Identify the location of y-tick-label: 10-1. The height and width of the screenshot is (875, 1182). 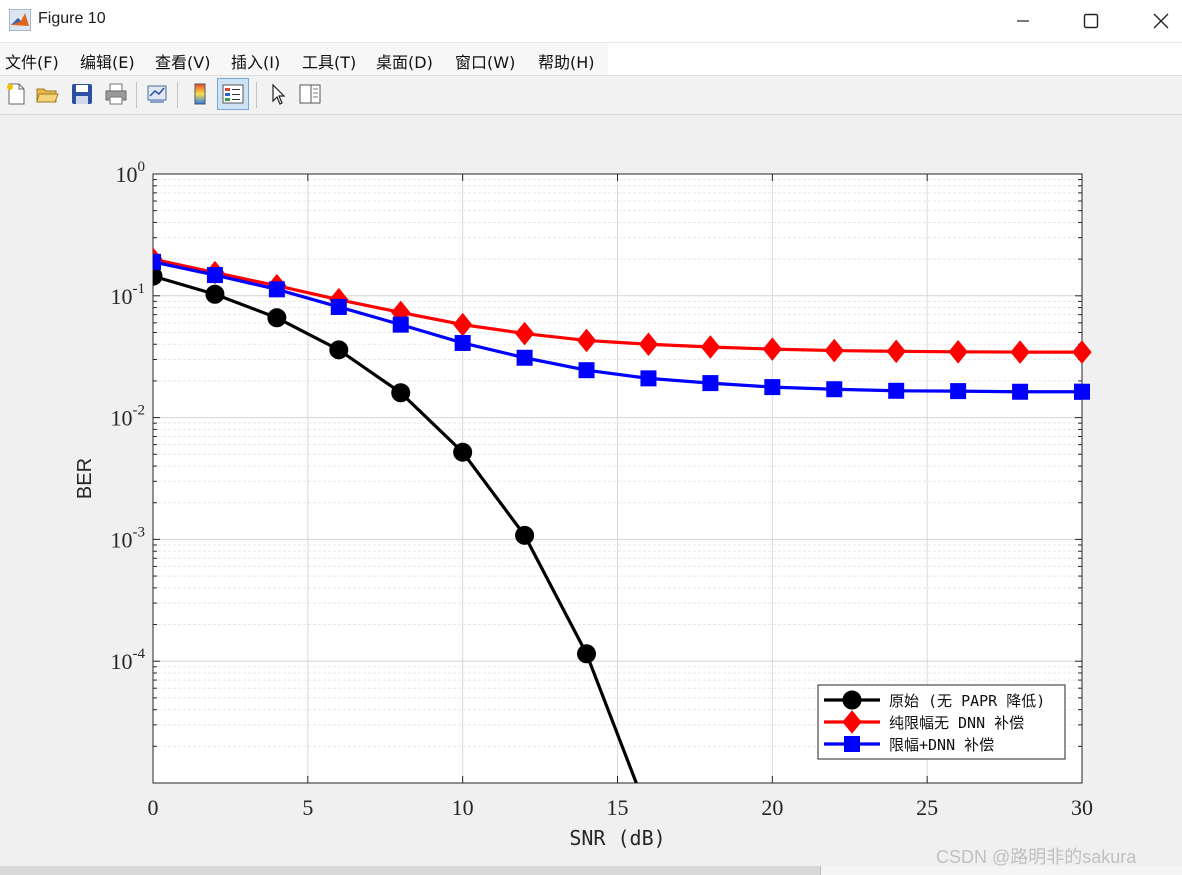
(128, 295).